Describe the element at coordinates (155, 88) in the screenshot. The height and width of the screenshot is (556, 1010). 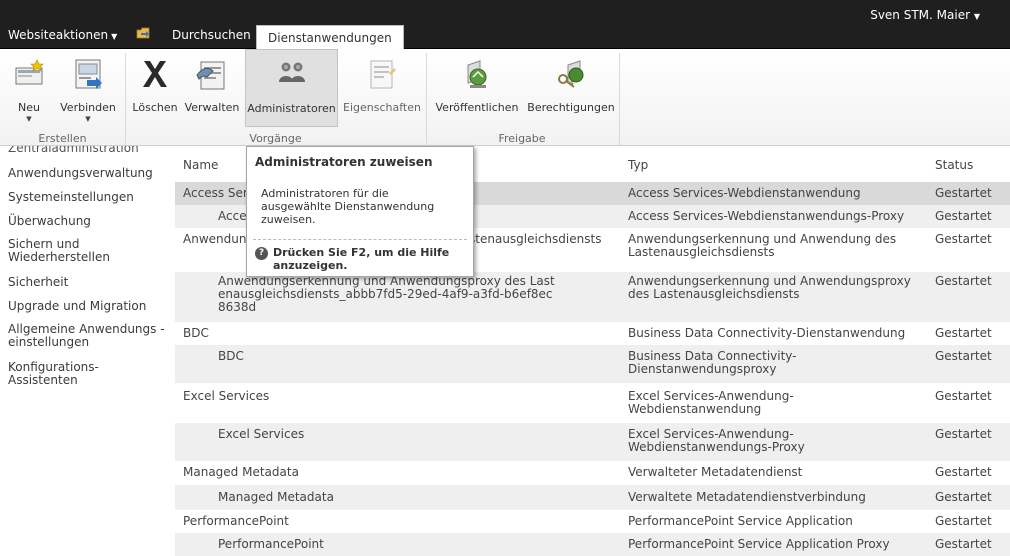
I see `delete-button: Löschen` at that location.